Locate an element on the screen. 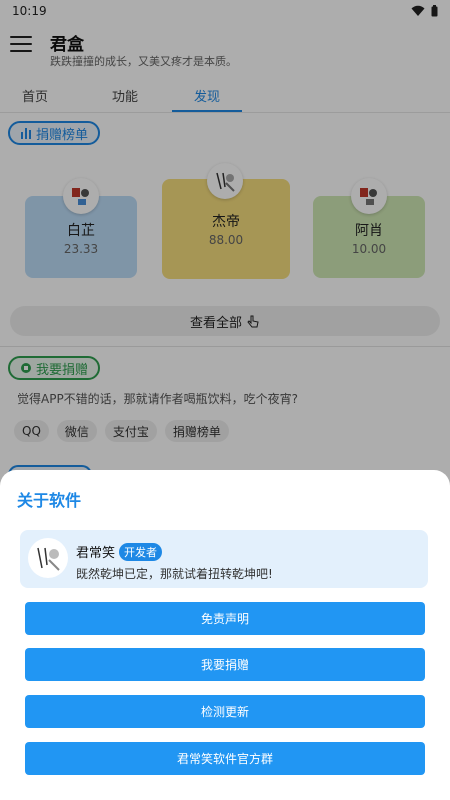  official-group-button: 君常笑软件官方群 is located at coordinates (225, 758).